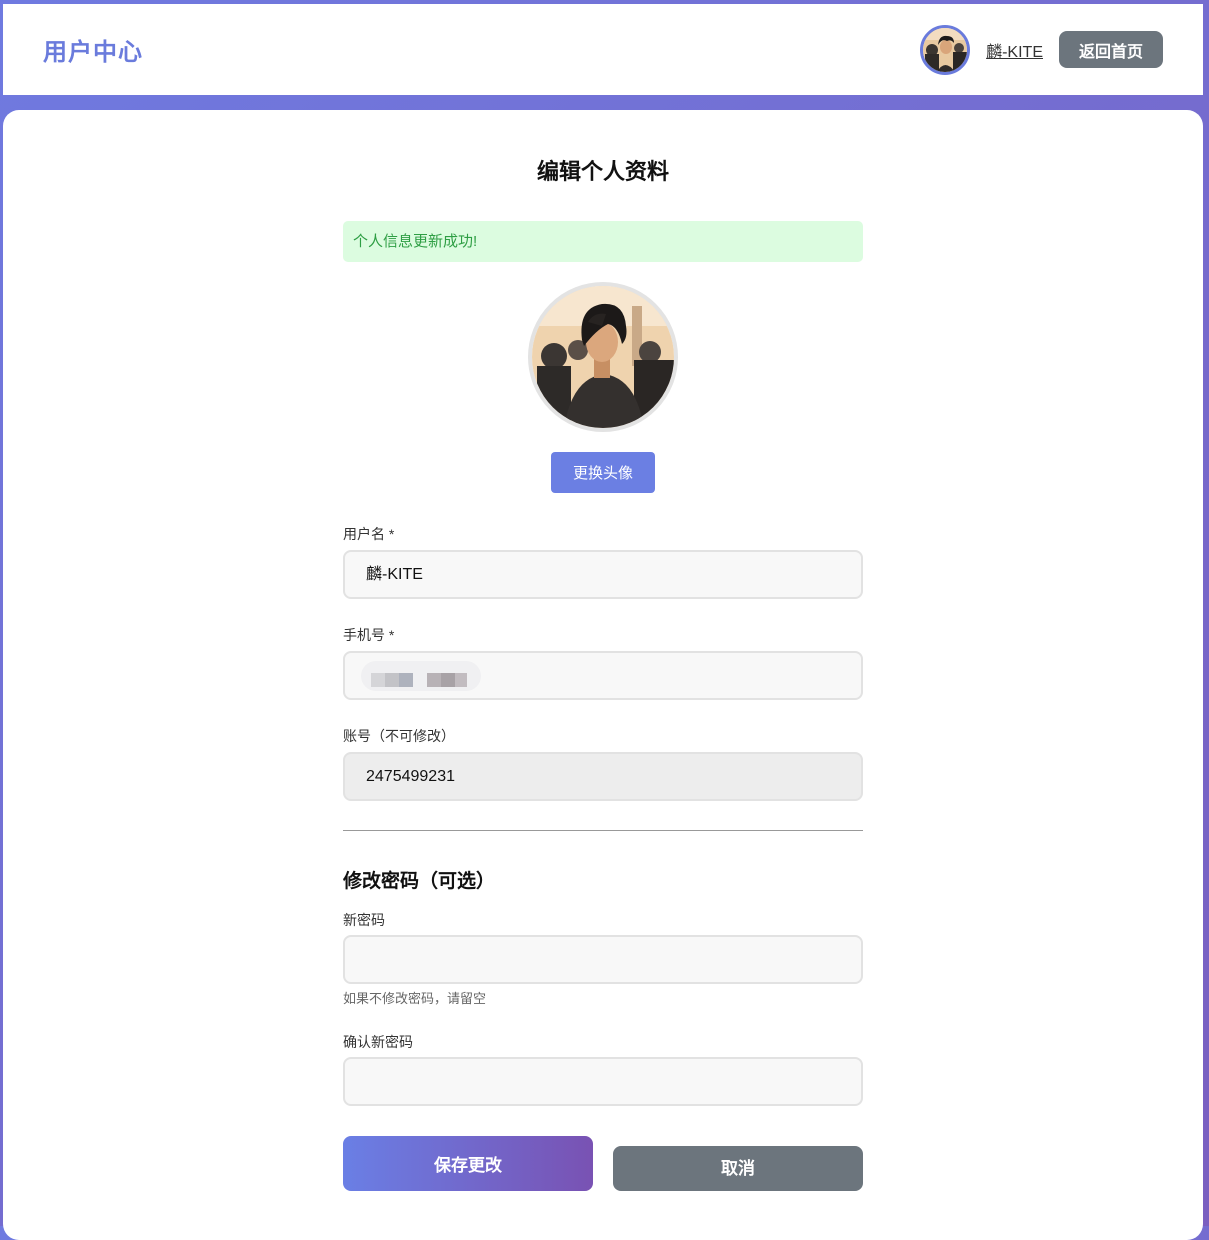  What do you see at coordinates (603, 1081) in the screenshot?
I see `confirm-password-input` at bounding box center [603, 1081].